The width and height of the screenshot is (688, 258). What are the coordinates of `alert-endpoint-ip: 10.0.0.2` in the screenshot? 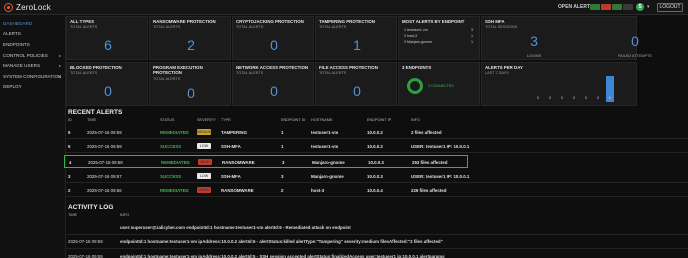 It's located at (375, 146).